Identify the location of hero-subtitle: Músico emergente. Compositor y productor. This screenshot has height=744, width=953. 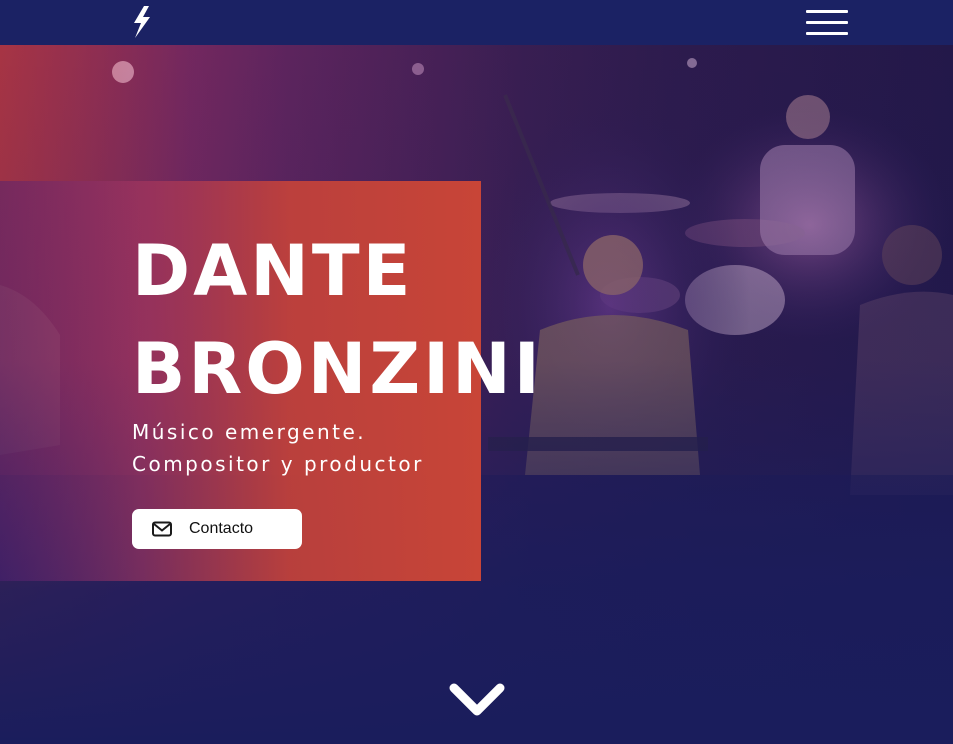
(278, 448).